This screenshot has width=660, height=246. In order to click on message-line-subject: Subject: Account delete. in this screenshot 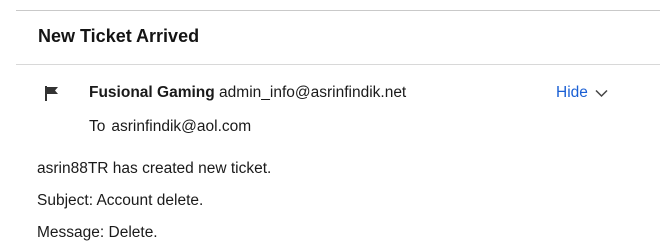, I will do `click(120, 200)`.